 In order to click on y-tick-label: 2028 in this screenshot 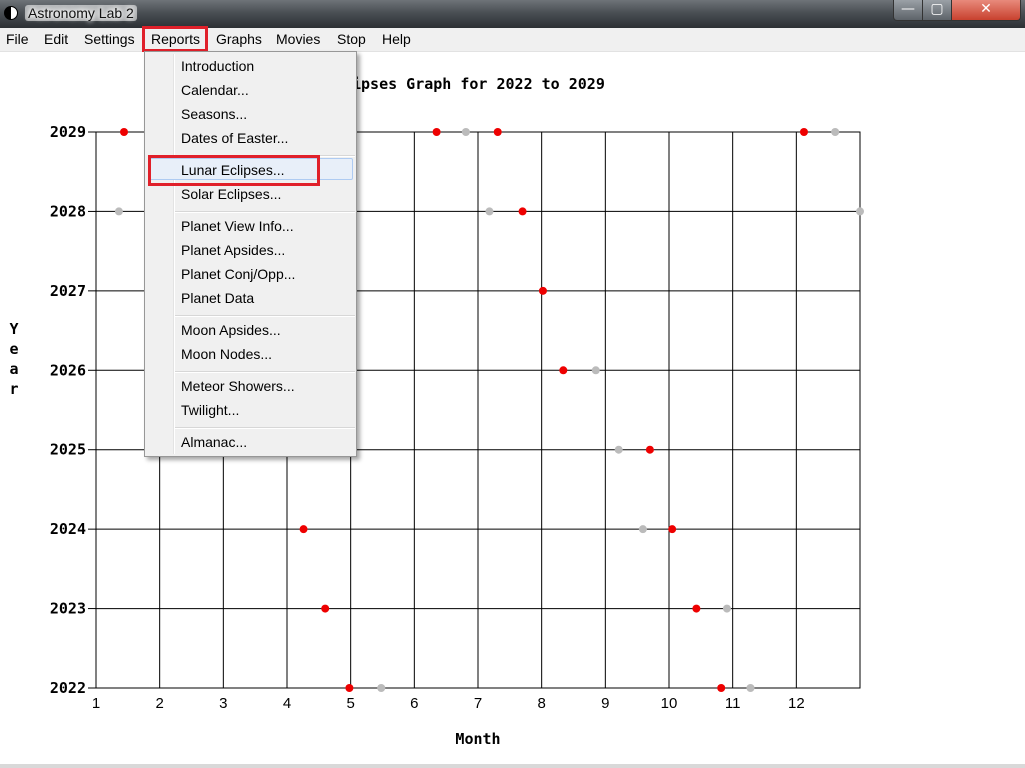, I will do `click(68, 211)`.